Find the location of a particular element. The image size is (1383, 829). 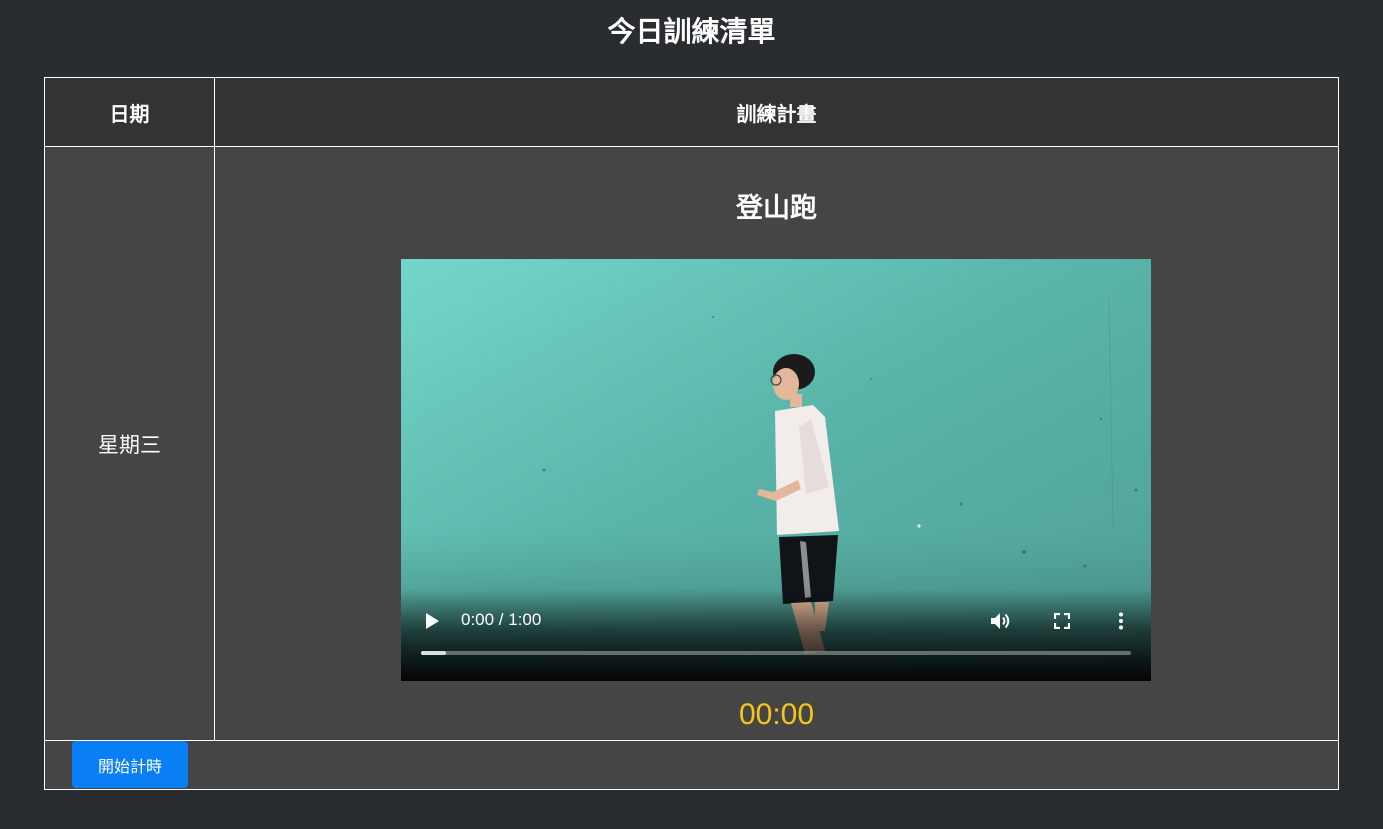

play-icon is located at coordinates (432, 621).